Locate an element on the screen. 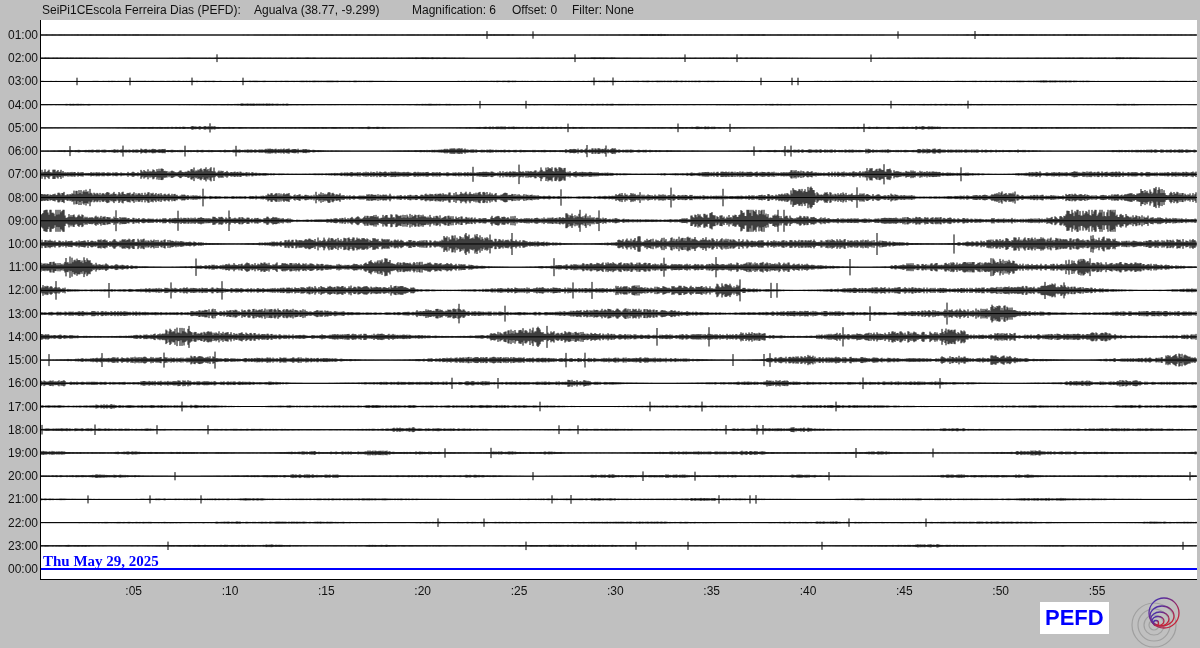  filter-text: Filter: None is located at coordinates (603, 10).